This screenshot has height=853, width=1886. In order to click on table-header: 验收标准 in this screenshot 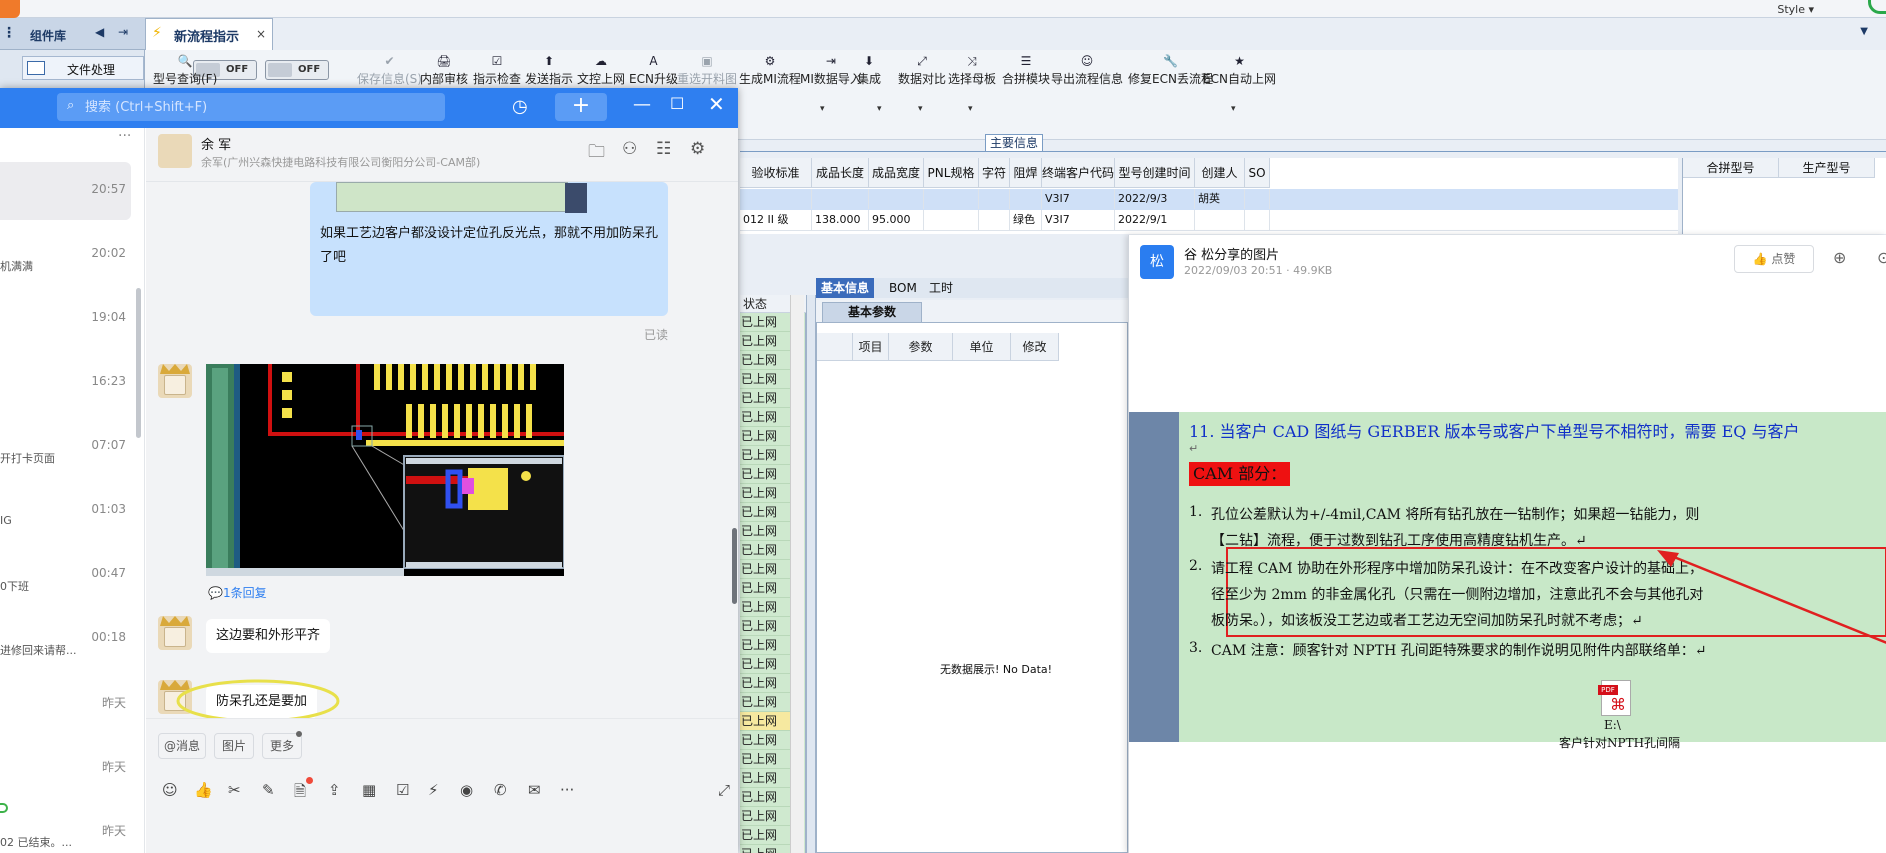, I will do `click(776, 173)`.